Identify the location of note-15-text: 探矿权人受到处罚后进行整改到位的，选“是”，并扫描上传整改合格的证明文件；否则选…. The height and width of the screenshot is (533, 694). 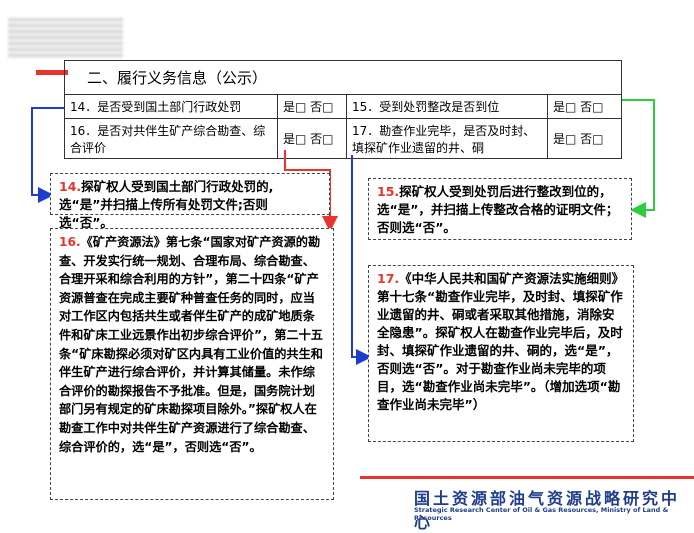
(498, 209).